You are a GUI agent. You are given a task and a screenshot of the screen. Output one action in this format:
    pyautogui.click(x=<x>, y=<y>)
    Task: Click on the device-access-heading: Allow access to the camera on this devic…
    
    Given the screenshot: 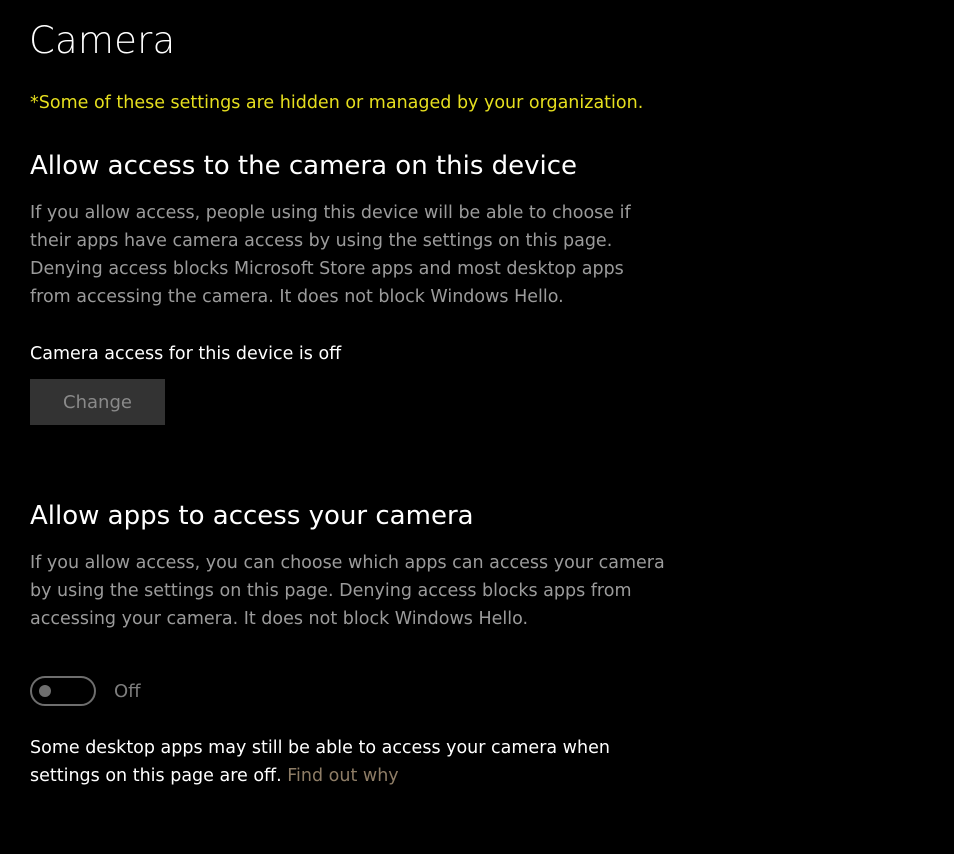 What is the action you would take?
    pyautogui.click(x=304, y=166)
    